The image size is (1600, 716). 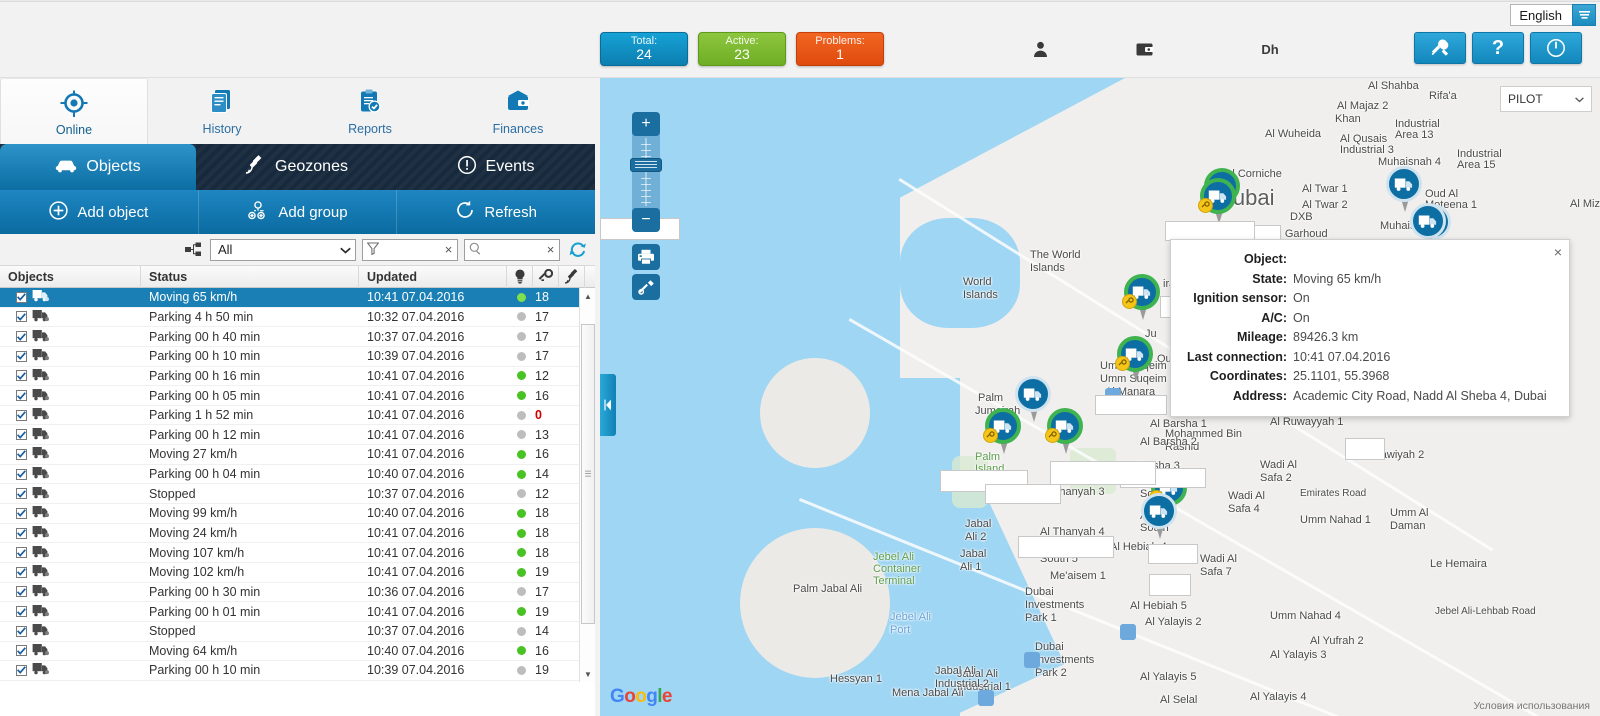 What do you see at coordinates (1556, 48) in the screenshot?
I see `logout-button` at bounding box center [1556, 48].